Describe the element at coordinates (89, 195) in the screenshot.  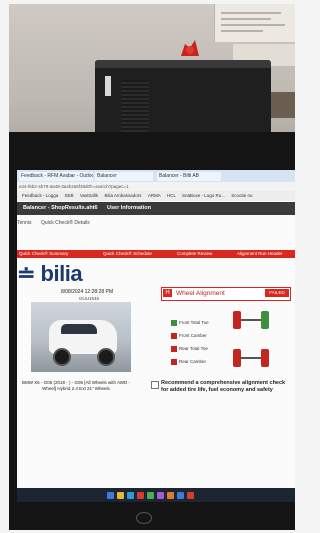
I see `bookmark-item: Vasttrafik` at that location.